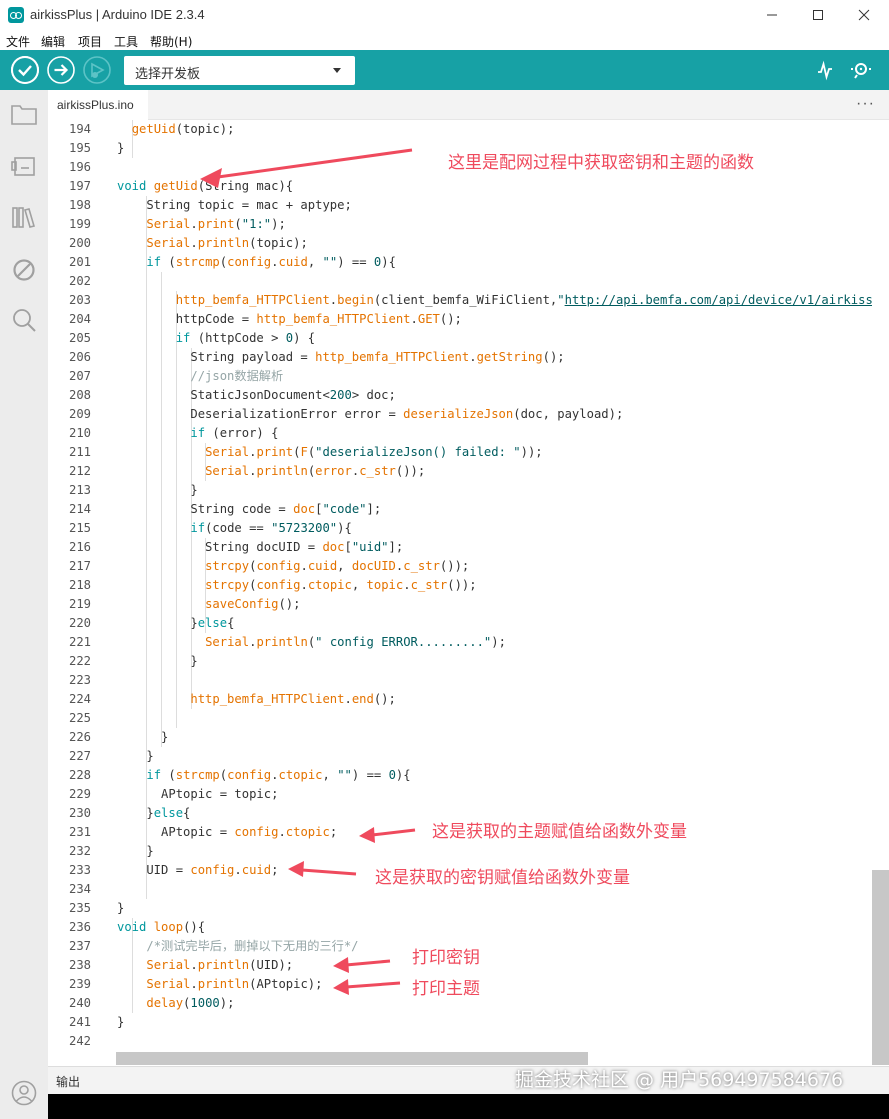 This screenshot has width=889, height=1119. What do you see at coordinates (373, 985) in the screenshot?
I see `arrow-to-println-aptopic` at bounding box center [373, 985].